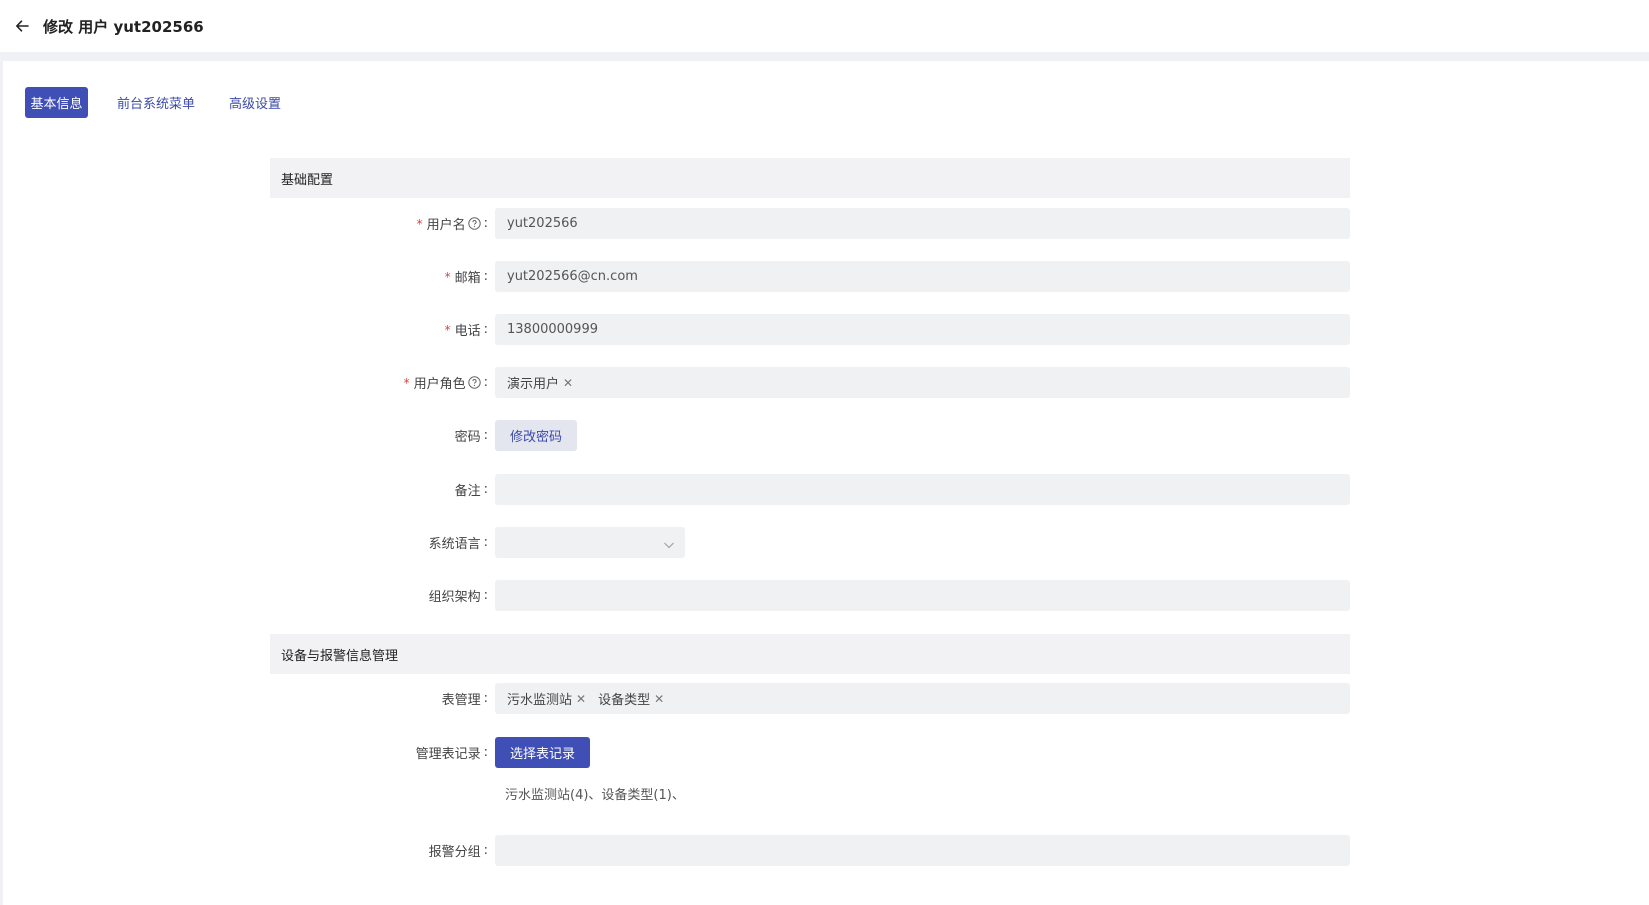 This screenshot has width=1649, height=905. What do you see at coordinates (467, 491) in the screenshot?
I see `remark-label-text: 备注` at bounding box center [467, 491].